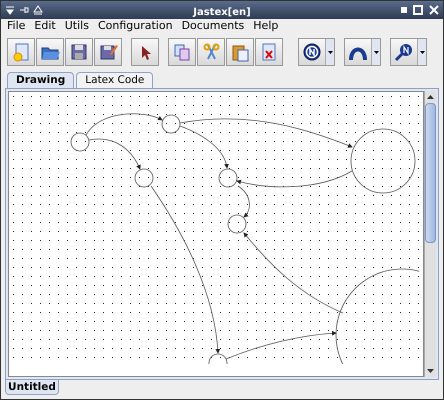 The image size is (444, 400). What do you see at coordinates (211, 52) in the screenshot?
I see `scissors-icon` at bounding box center [211, 52].